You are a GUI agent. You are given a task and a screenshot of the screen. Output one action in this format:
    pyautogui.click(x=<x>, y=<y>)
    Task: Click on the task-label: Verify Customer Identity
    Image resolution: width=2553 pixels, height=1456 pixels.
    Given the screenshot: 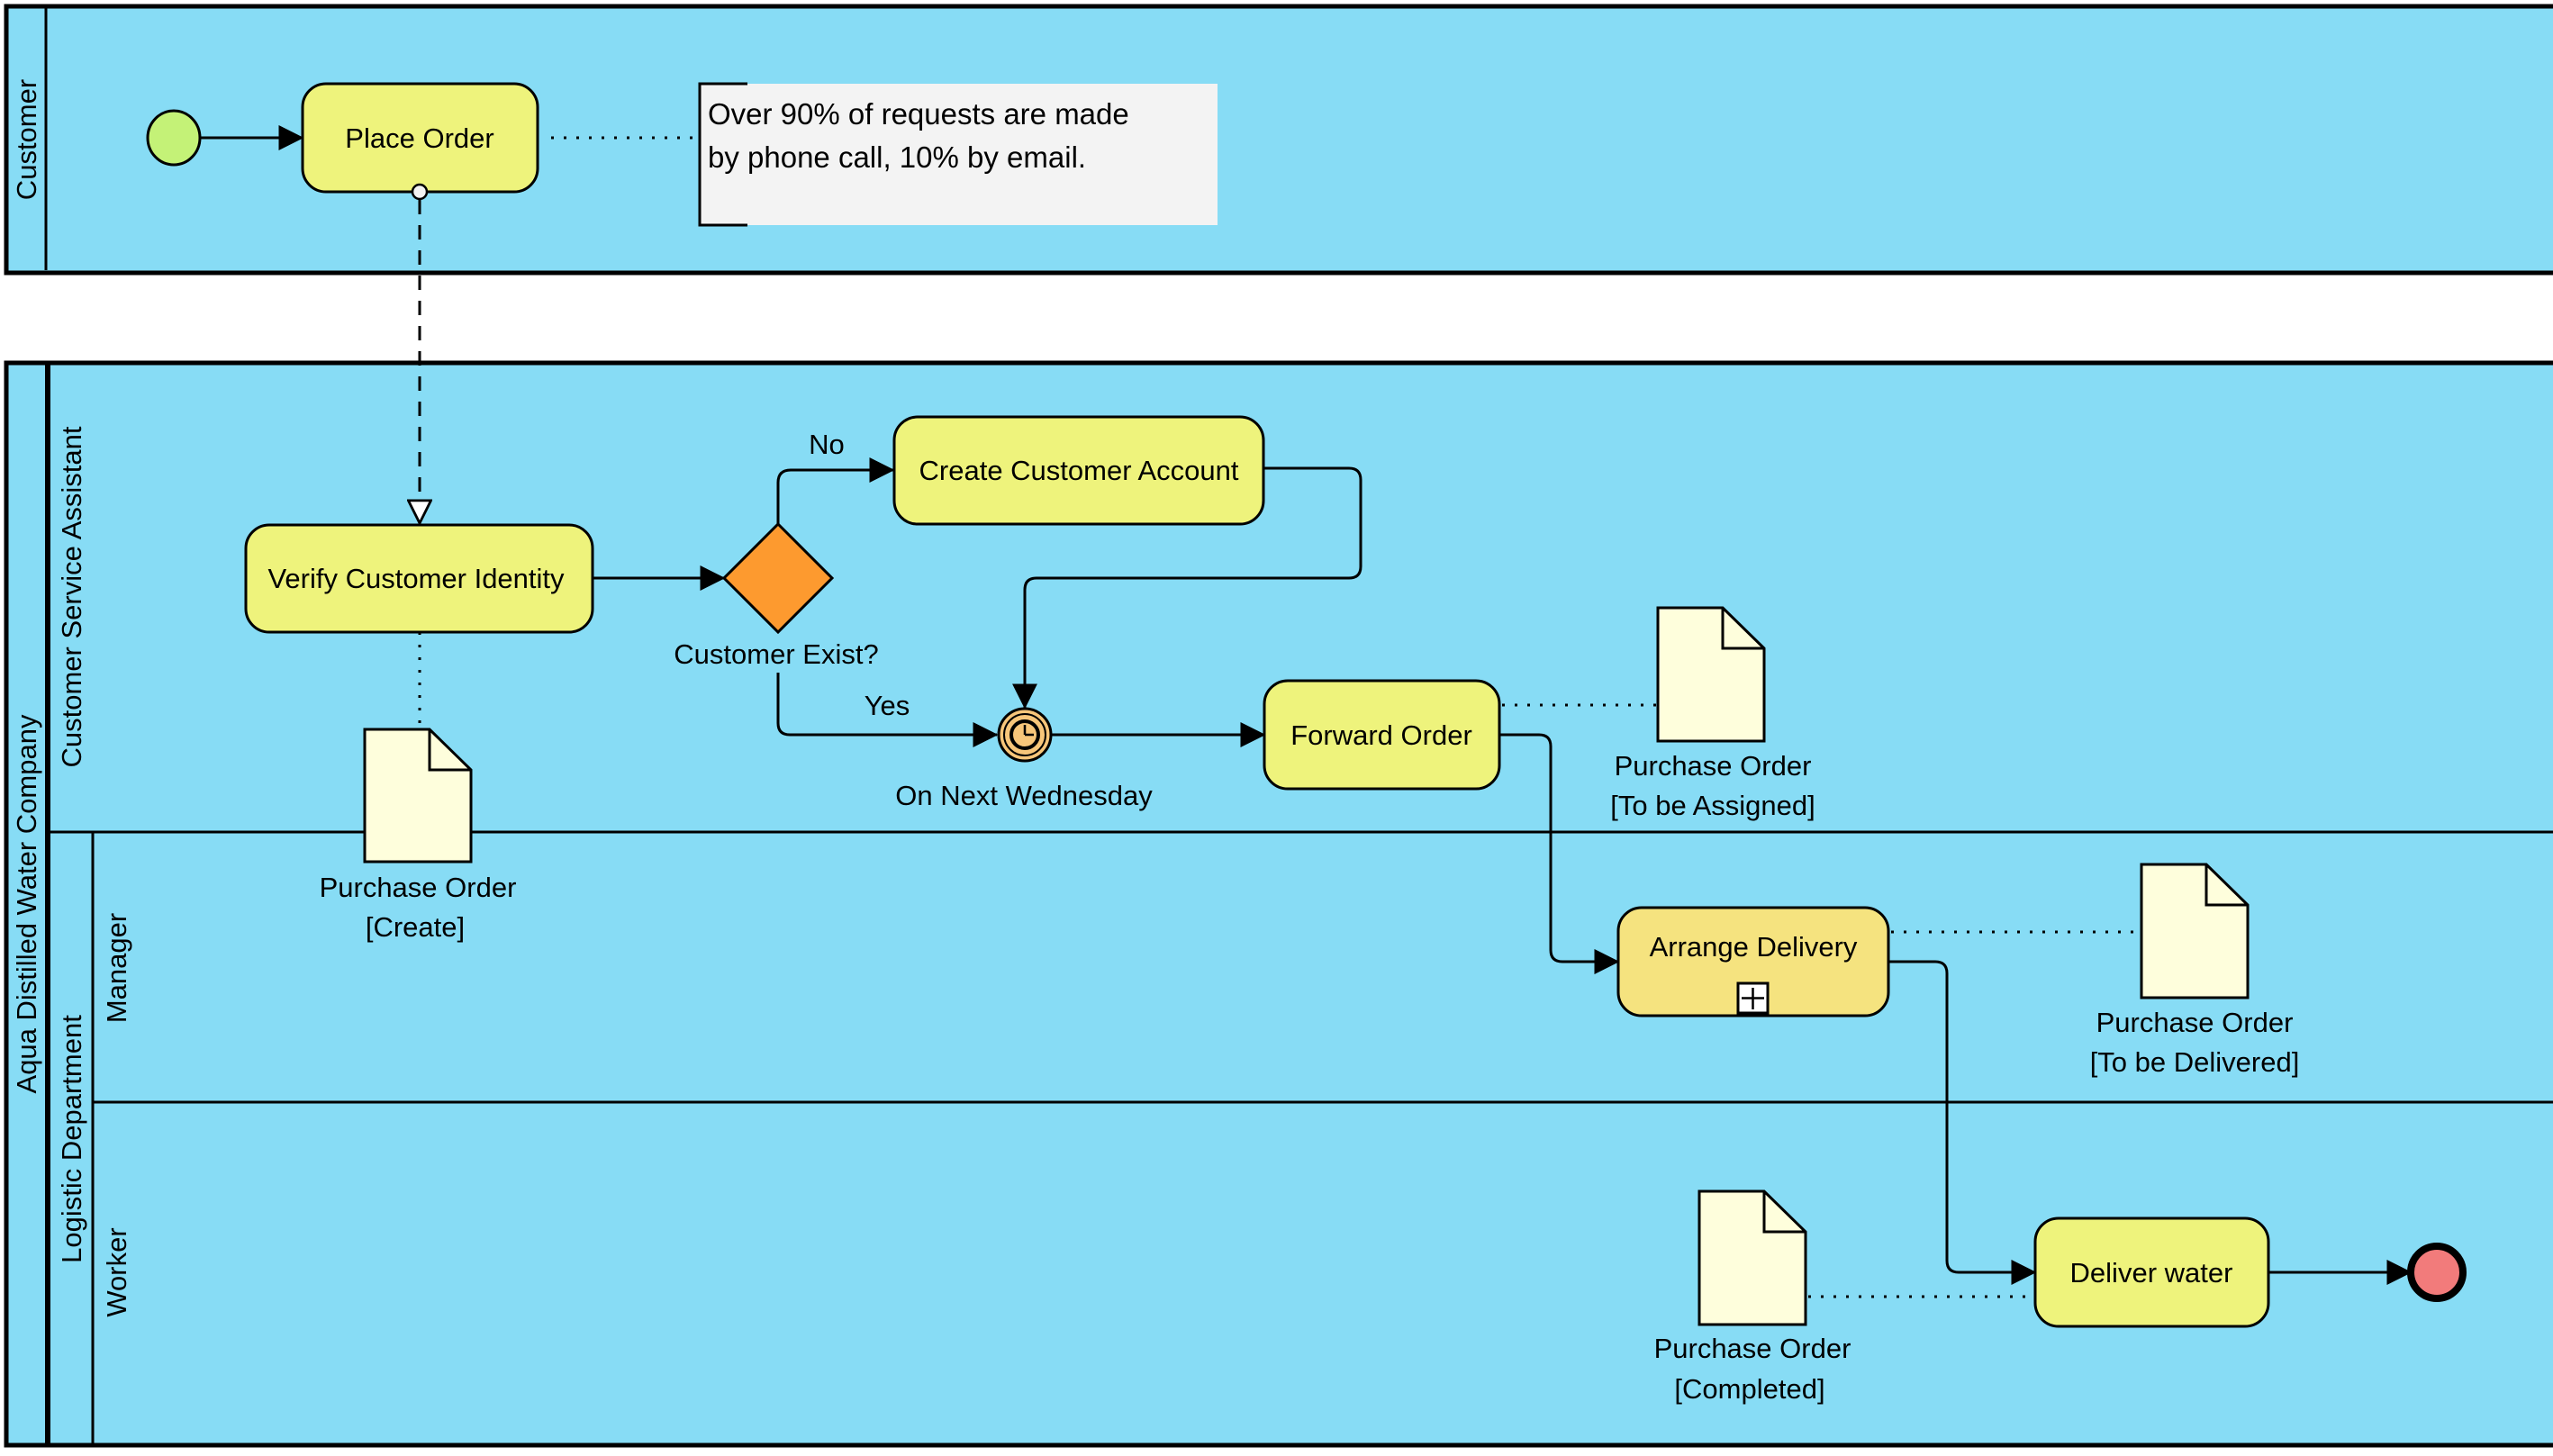 What is the action you would take?
    pyautogui.click(x=416, y=578)
    